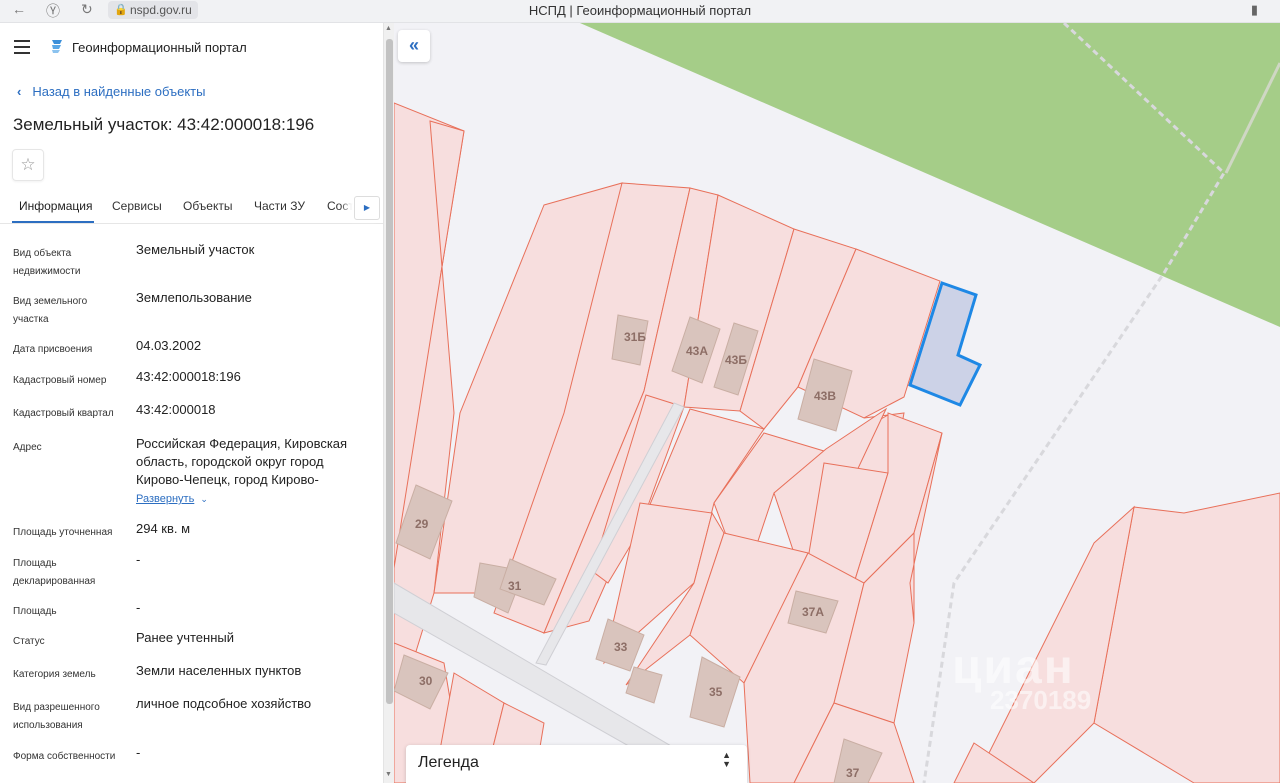 This screenshot has height=783, width=1280. Describe the element at coordinates (426, 681) in the screenshot. I see `building-label: 30` at that location.